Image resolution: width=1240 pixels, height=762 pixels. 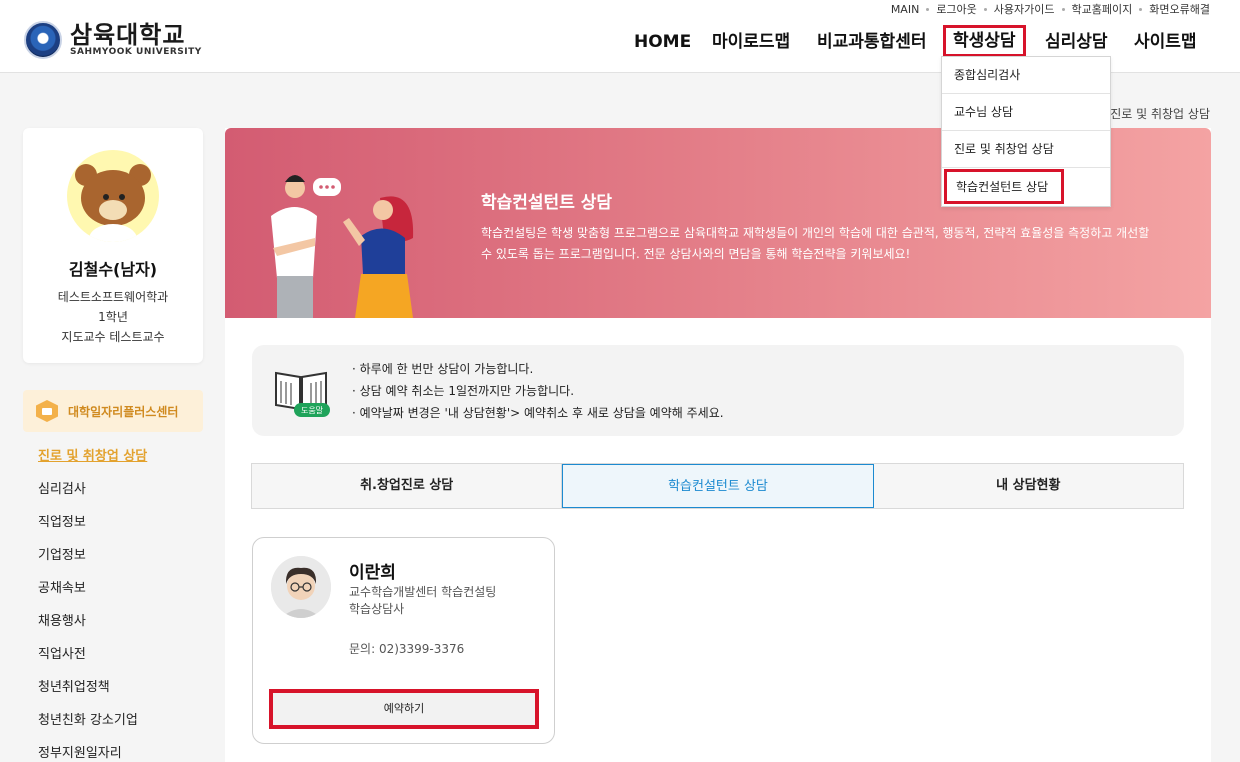 I want to click on hero-title: 학습컨설턴트 상담, so click(x=547, y=203).